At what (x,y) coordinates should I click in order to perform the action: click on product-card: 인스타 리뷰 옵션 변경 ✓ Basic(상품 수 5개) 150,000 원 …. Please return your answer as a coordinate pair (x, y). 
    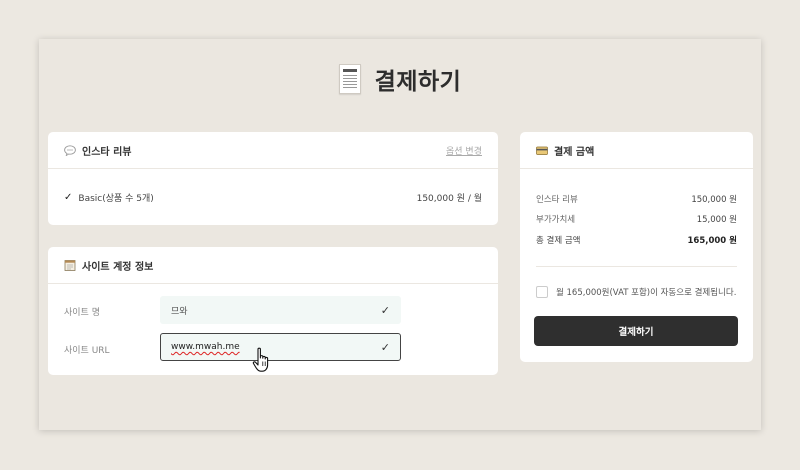
    Looking at the image, I should click on (273, 178).